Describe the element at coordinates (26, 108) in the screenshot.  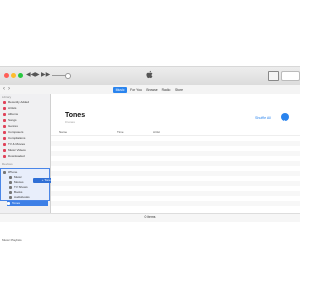
I see `sidebar-item-artists: Artists` at that location.